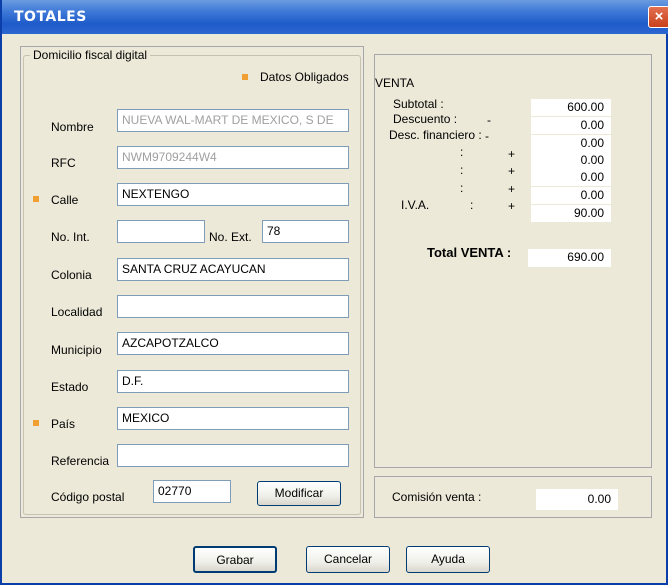  I want to click on no-int-label: No. Int., so click(70, 237).